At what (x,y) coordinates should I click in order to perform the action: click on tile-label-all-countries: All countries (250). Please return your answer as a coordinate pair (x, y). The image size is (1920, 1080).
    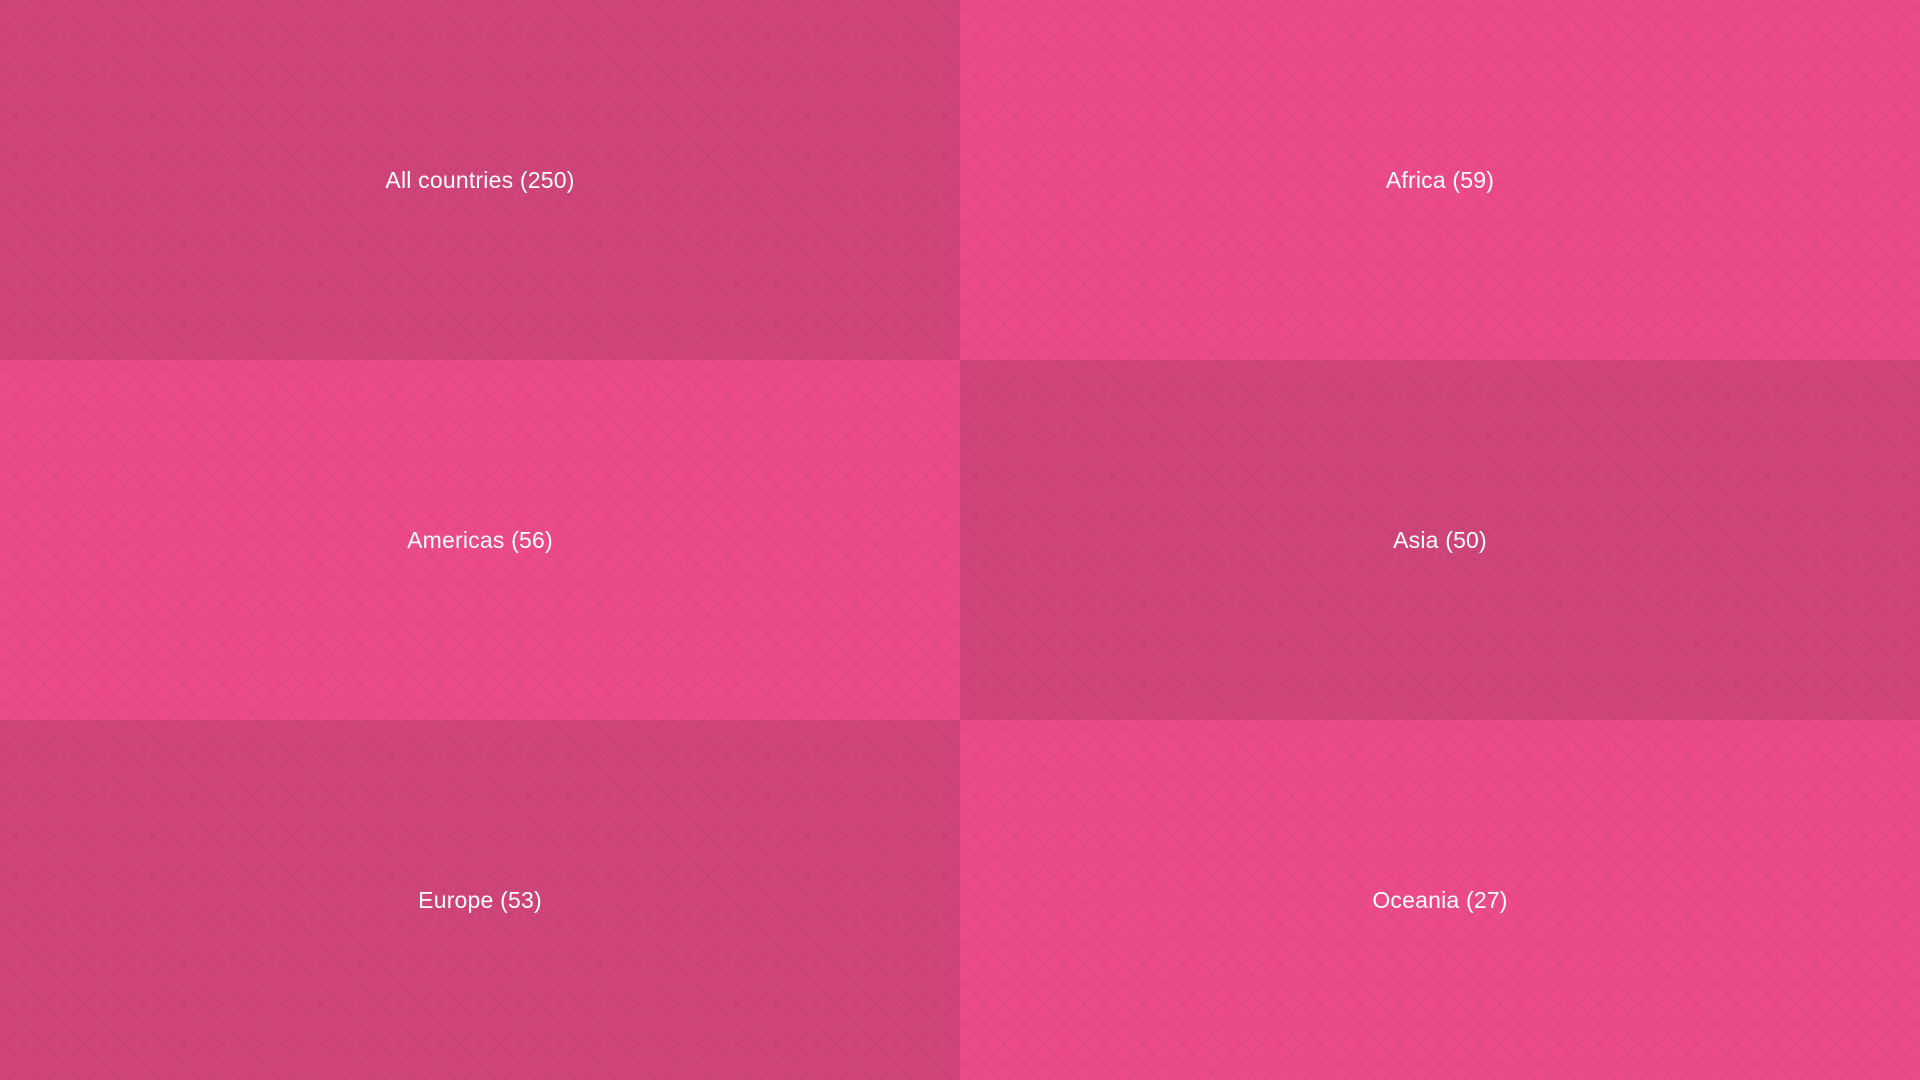
    Looking at the image, I should click on (480, 179).